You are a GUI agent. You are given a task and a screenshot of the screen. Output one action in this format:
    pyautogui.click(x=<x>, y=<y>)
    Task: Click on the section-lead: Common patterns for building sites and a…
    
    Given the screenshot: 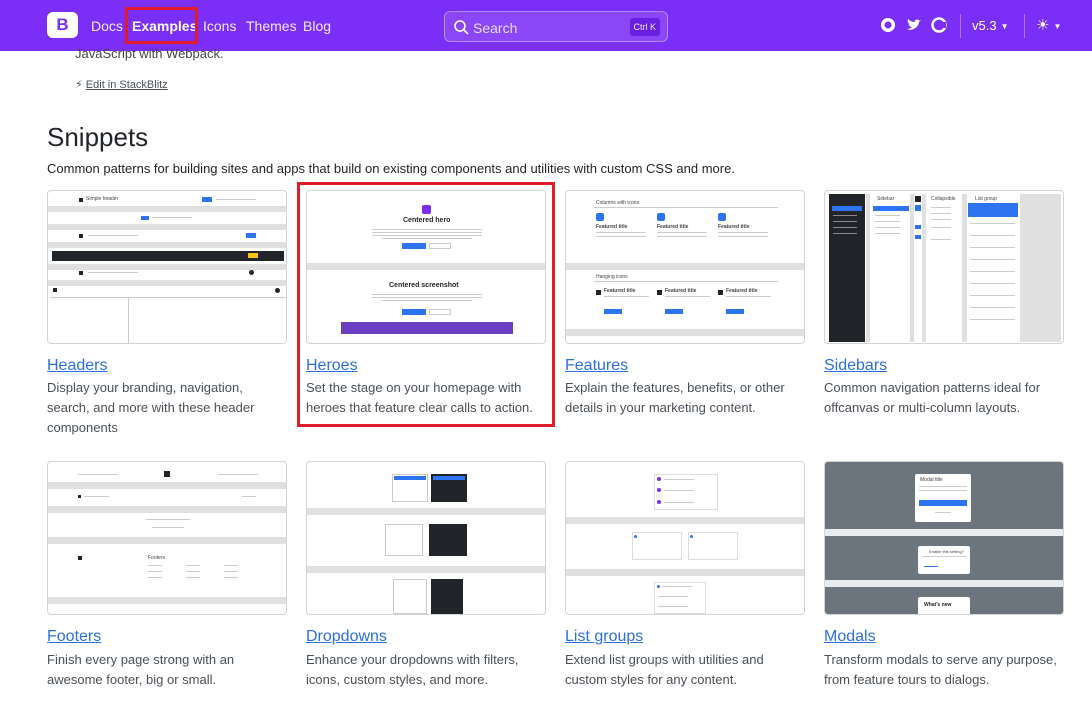 What is the action you would take?
    pyautogui.click(x=391, y=168)
    